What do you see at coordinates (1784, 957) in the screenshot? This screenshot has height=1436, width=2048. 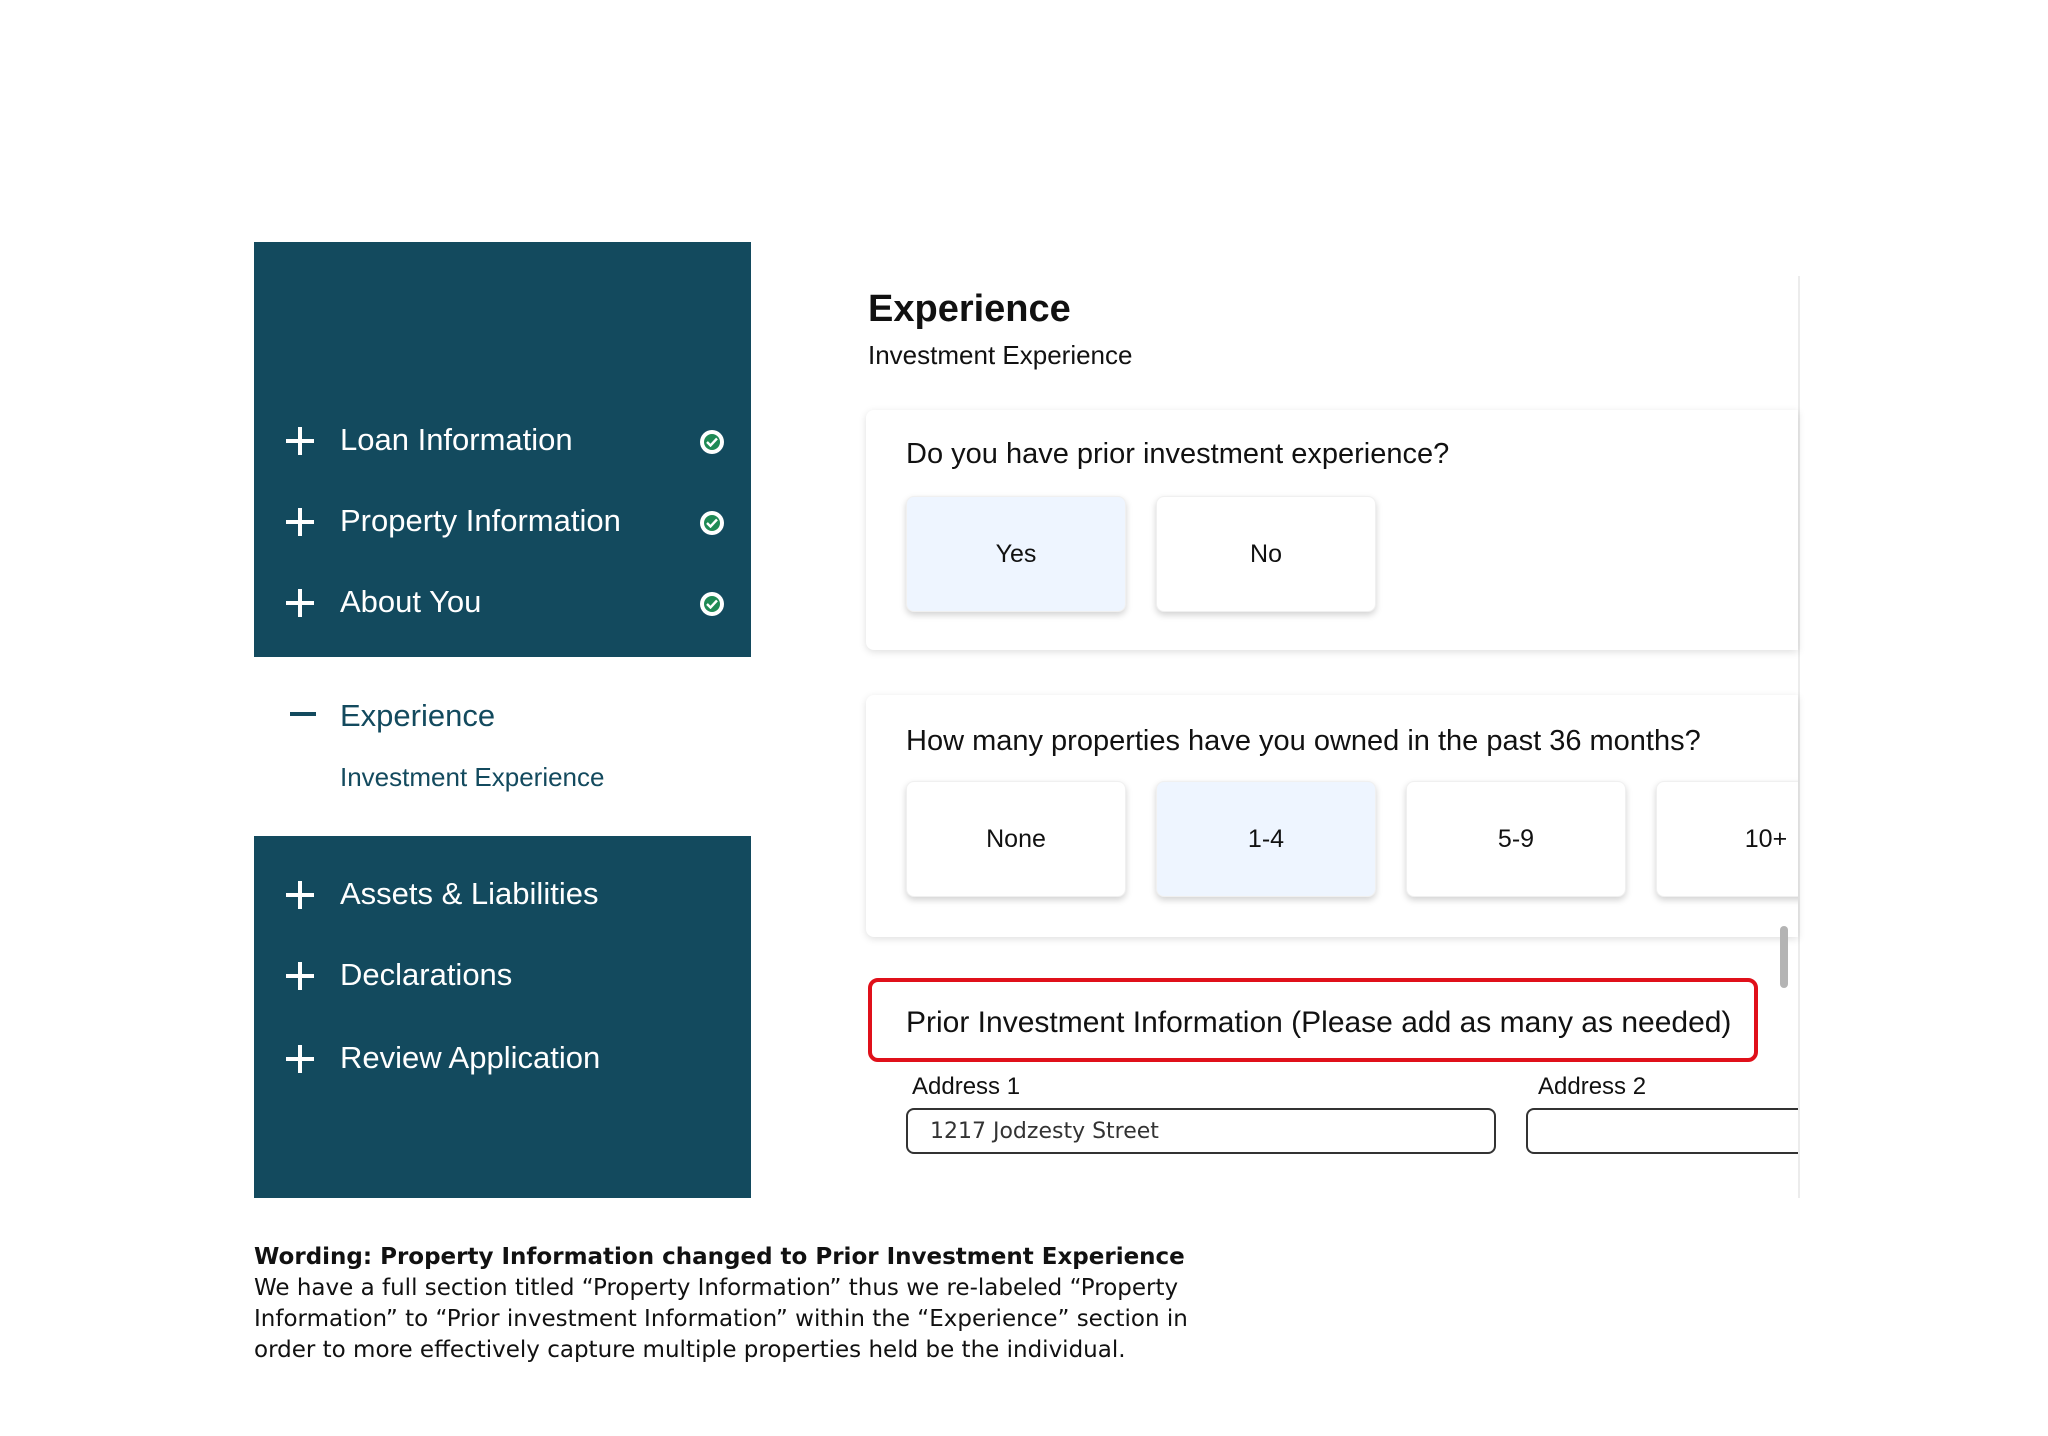 I see `scrollbar-thumb` at bounding box center [1784, 957].